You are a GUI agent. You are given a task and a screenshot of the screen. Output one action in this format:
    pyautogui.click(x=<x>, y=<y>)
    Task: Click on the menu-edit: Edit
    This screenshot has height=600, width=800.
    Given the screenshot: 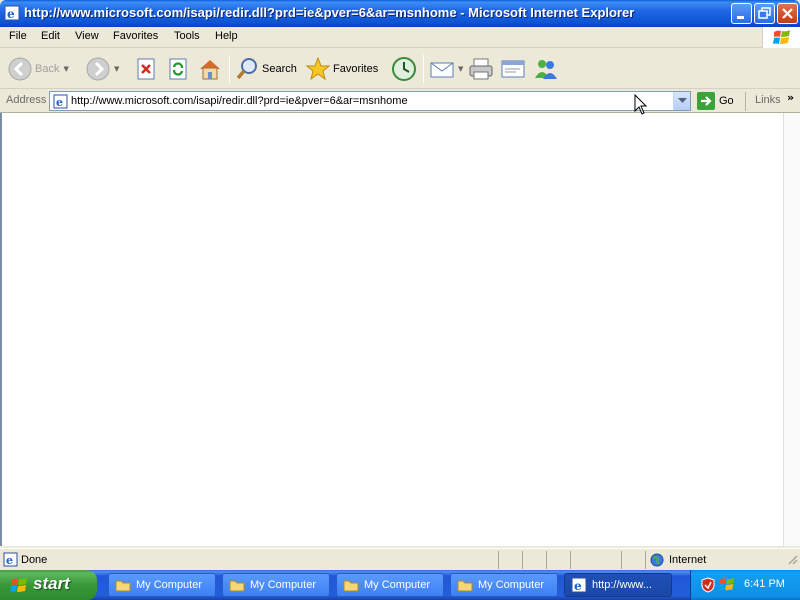 What is the action you would take?
    pyautogui.click(x=50, y=36)
    